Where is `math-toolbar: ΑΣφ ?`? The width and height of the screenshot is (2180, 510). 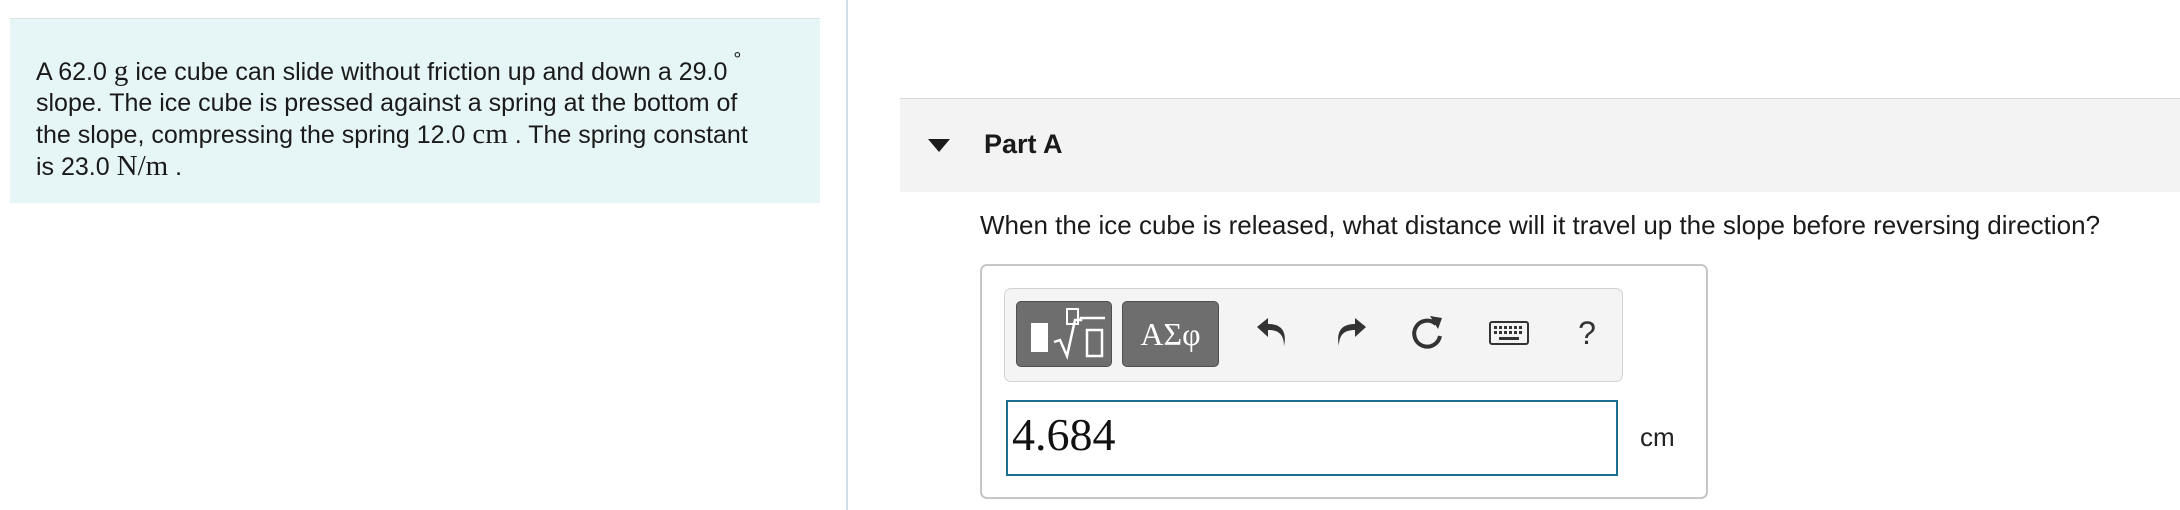
math-toolbar: ΑΣφ ? is located at coordinates (1313, 335).